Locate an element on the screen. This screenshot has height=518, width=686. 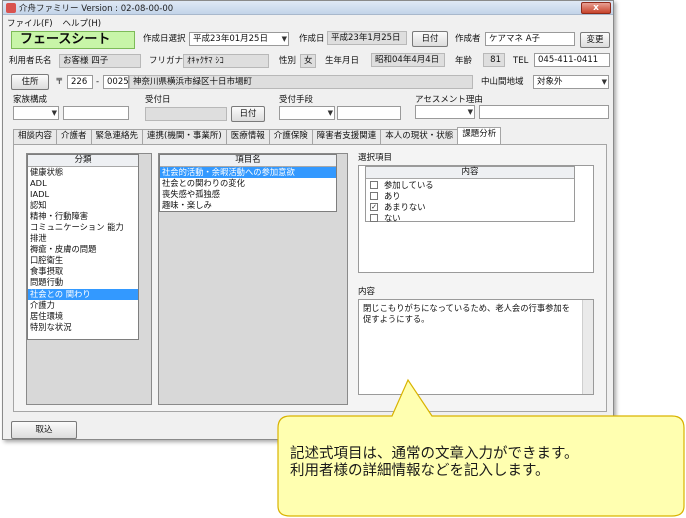
list-item: 社会的活動・余暇活動への参加意欲 is located at coordinates (248, 173).